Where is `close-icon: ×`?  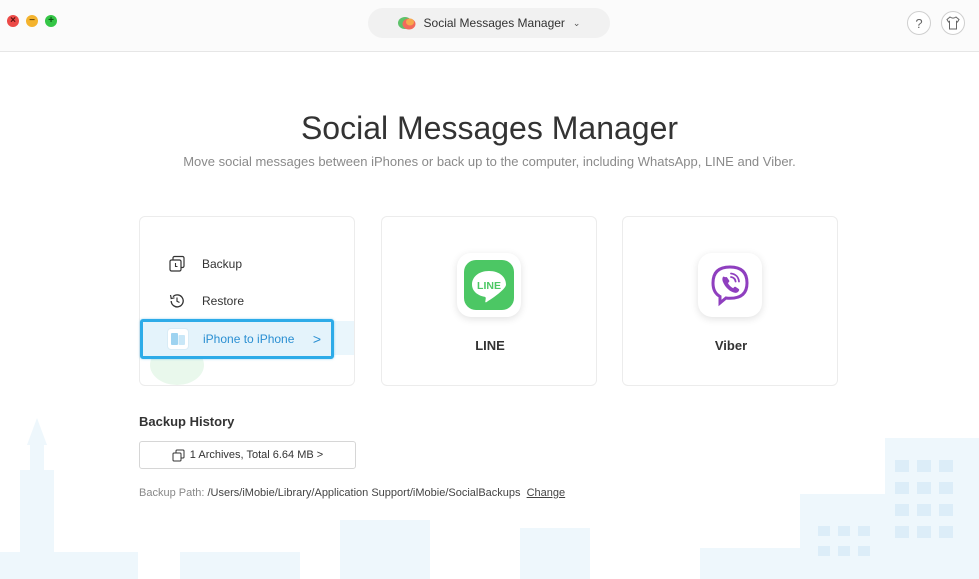
close-icon: × is located at coordinates (13, 20).